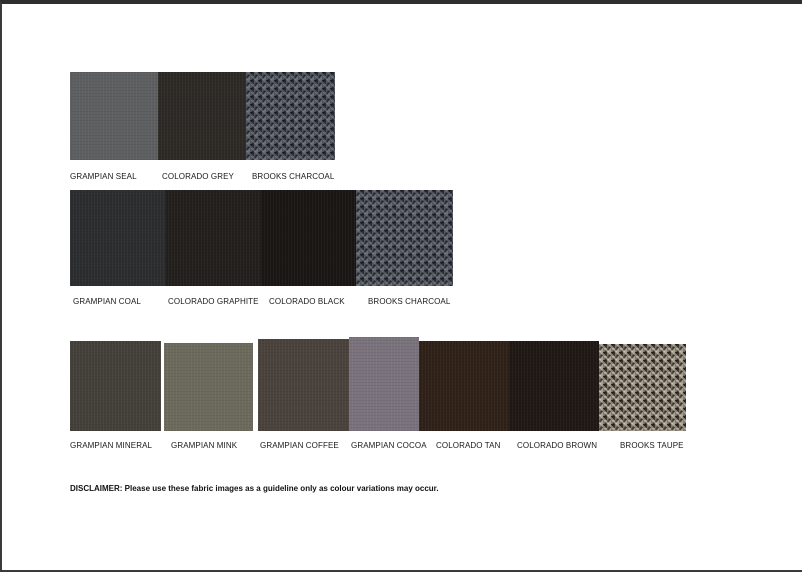  Describe the element at coordinates (213, 301) in the screenshot. I see `swatch-label: COLORADO GRAPHITE` at that location.